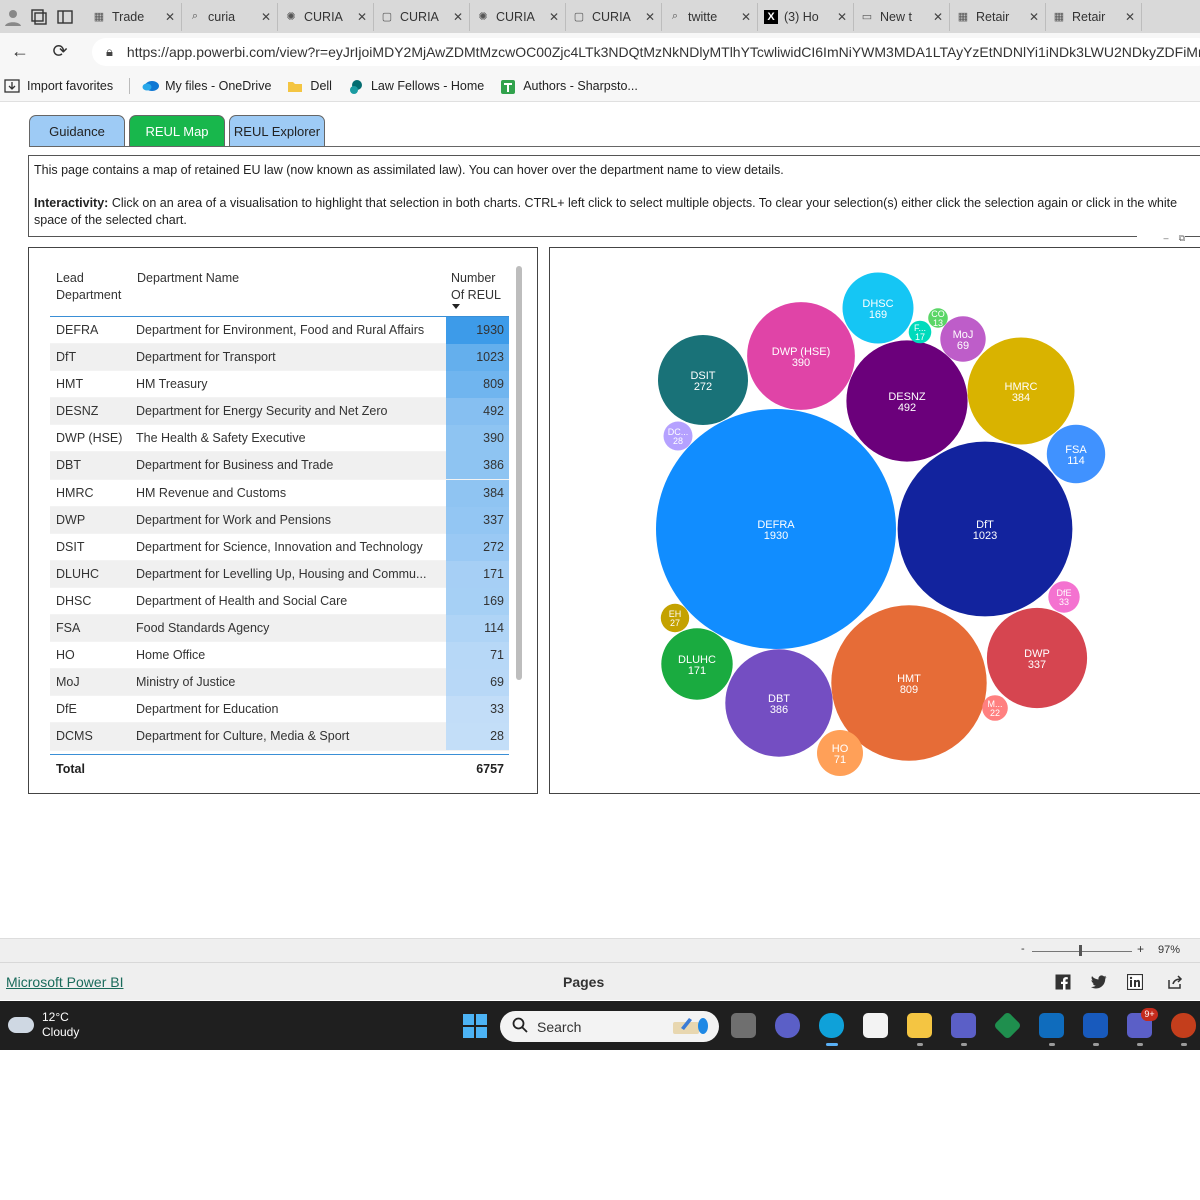 This screenshot has height=1200, width=1200. Describe the element at coordinates (60, 51) in the screenshot. I see `refresh-button: ⟳` at that location.